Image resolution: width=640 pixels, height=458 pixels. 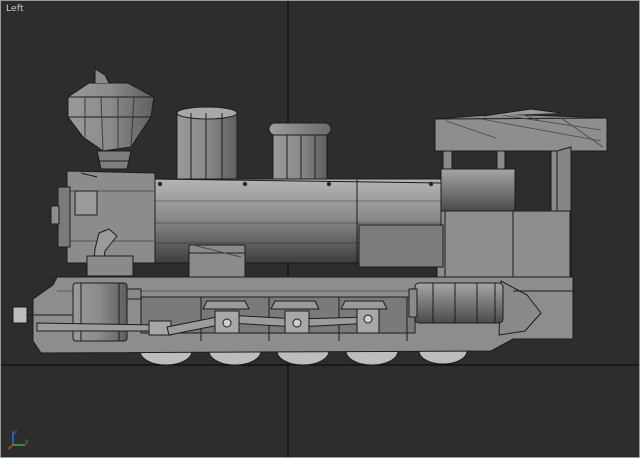 I want to click on side-tank, so click(x=456, y=303).